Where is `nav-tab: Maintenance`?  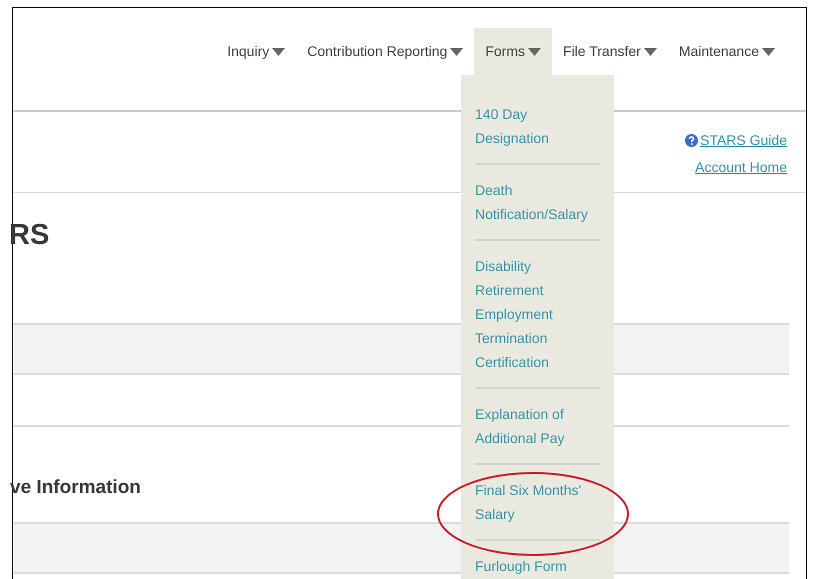
nav-tab: Maintenance is located at coordinates (727, 51).